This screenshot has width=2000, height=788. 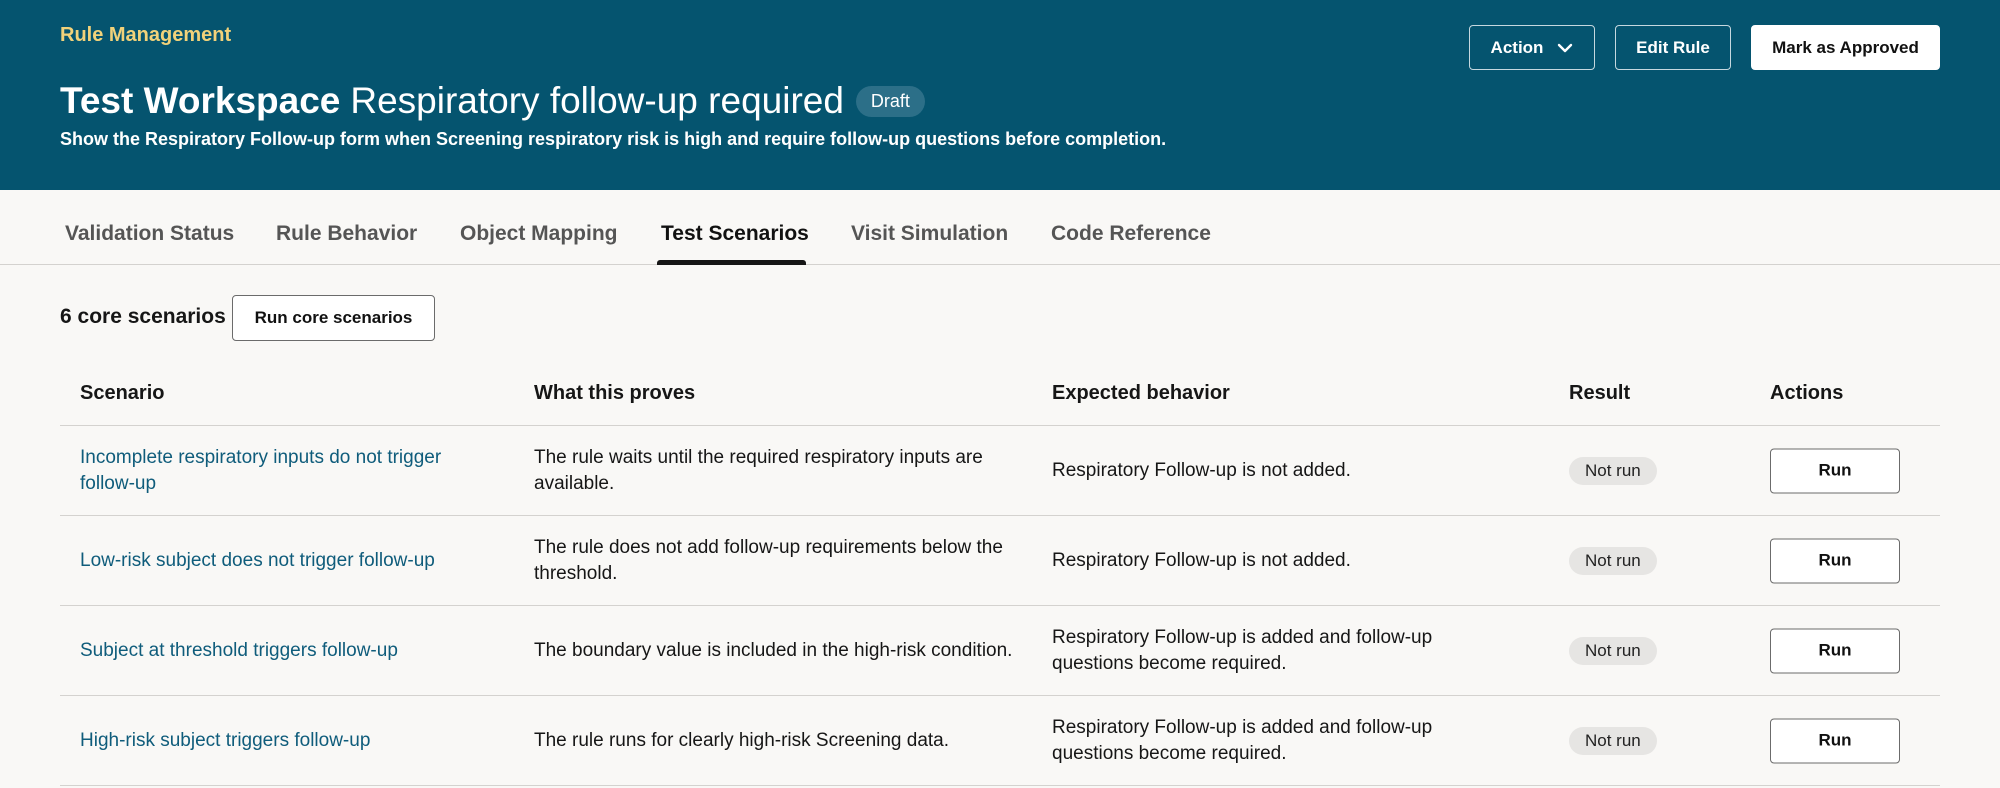 What do you see at coordinates (1141, 393) in the screenshot?
I see `column-header-expected-behavior: Expected behavior` at bounding box center [1141, 393].